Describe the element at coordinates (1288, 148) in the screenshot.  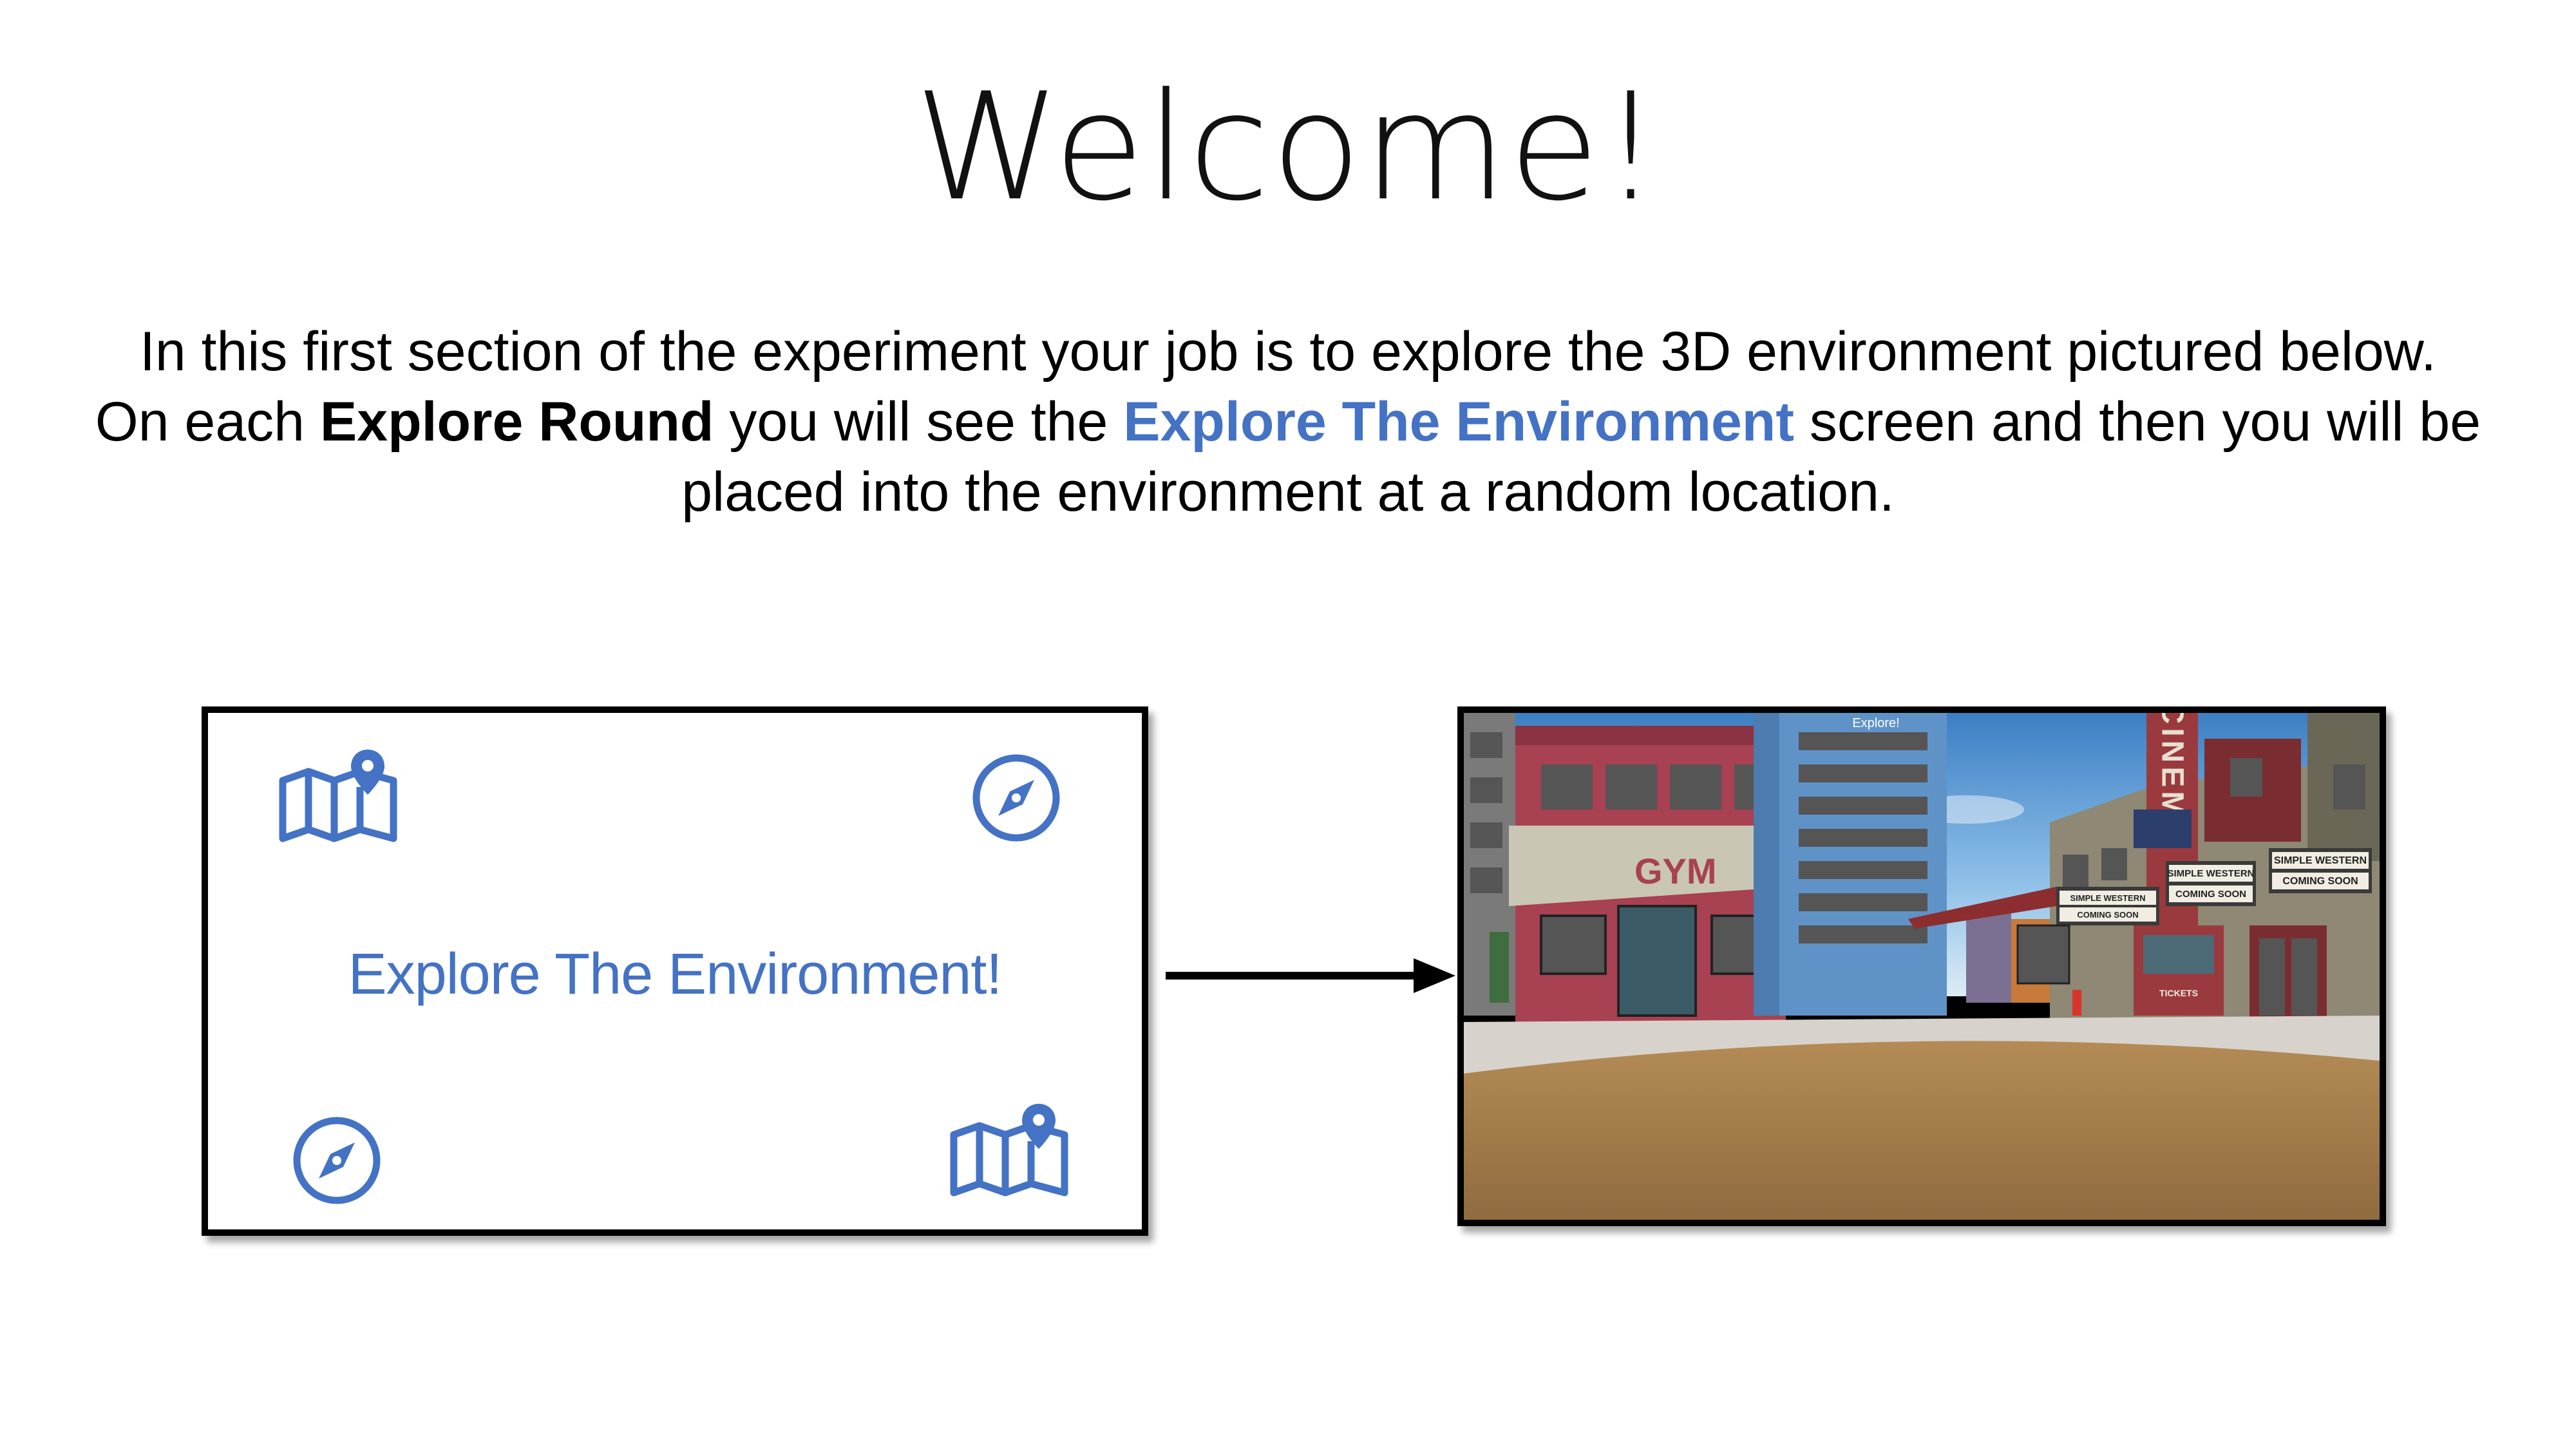
I see `page-title: Welcome!` at that location.